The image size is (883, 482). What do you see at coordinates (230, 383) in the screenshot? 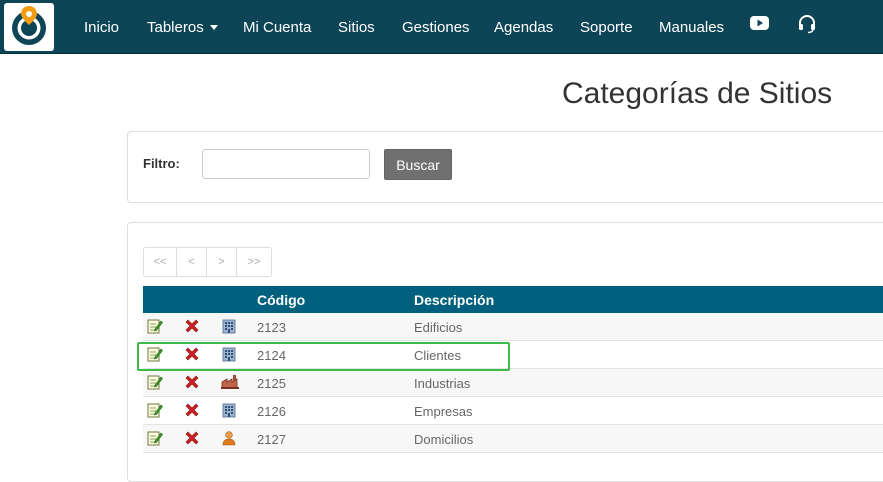
I see `factory-icon` at bounding box center [230, 383].